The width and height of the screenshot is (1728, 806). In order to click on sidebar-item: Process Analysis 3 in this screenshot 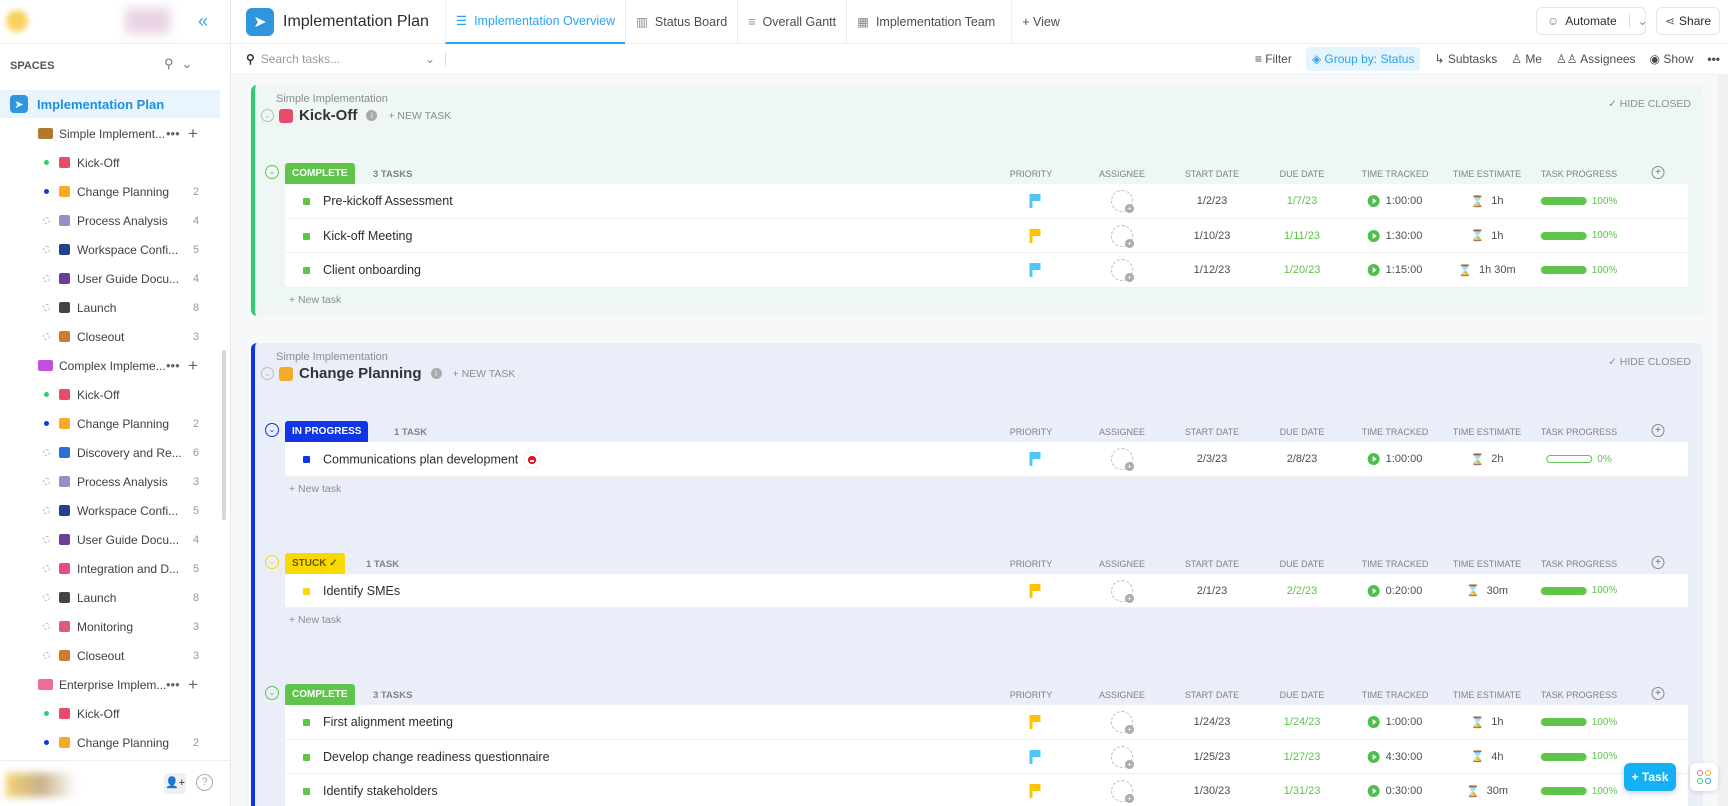, I will do `click(110, 481)`.